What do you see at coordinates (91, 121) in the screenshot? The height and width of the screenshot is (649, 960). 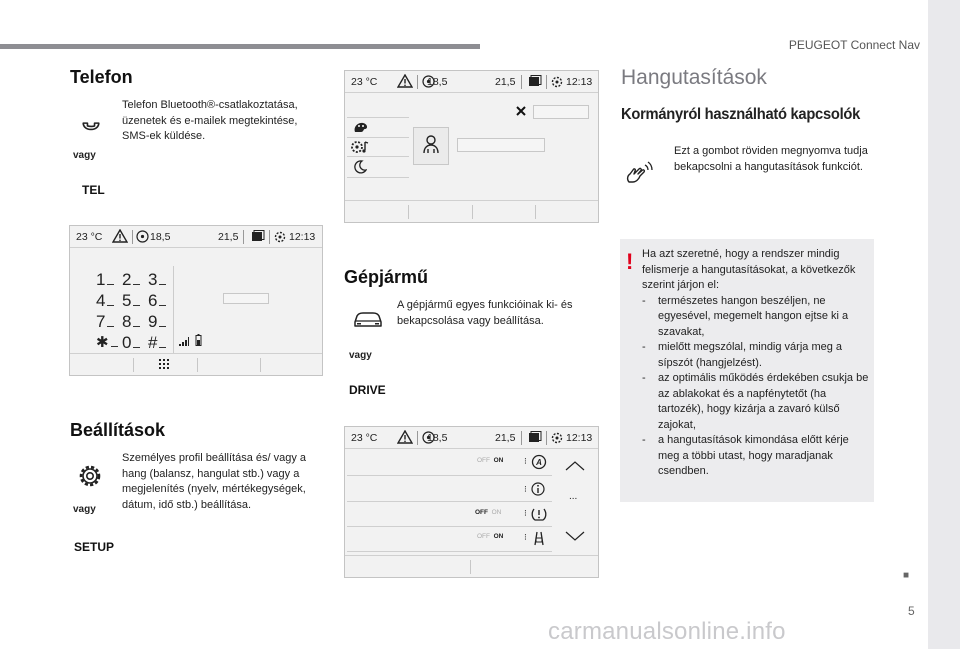 I see `phone-icon` at bounding box center [91, 121].